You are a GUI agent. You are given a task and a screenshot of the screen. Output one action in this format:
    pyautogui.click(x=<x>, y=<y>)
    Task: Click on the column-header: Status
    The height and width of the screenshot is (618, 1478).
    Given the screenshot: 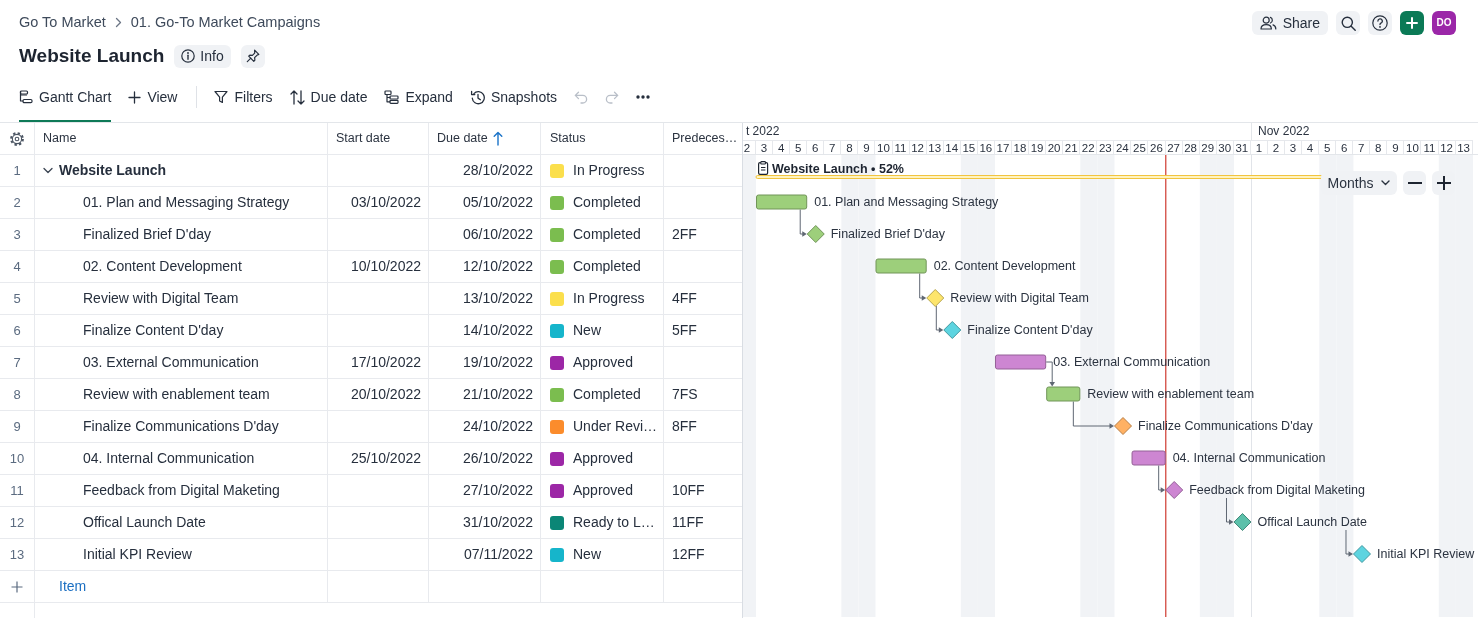 What is the action you would take?
    pyautogui.click(x=568, y=138)
    